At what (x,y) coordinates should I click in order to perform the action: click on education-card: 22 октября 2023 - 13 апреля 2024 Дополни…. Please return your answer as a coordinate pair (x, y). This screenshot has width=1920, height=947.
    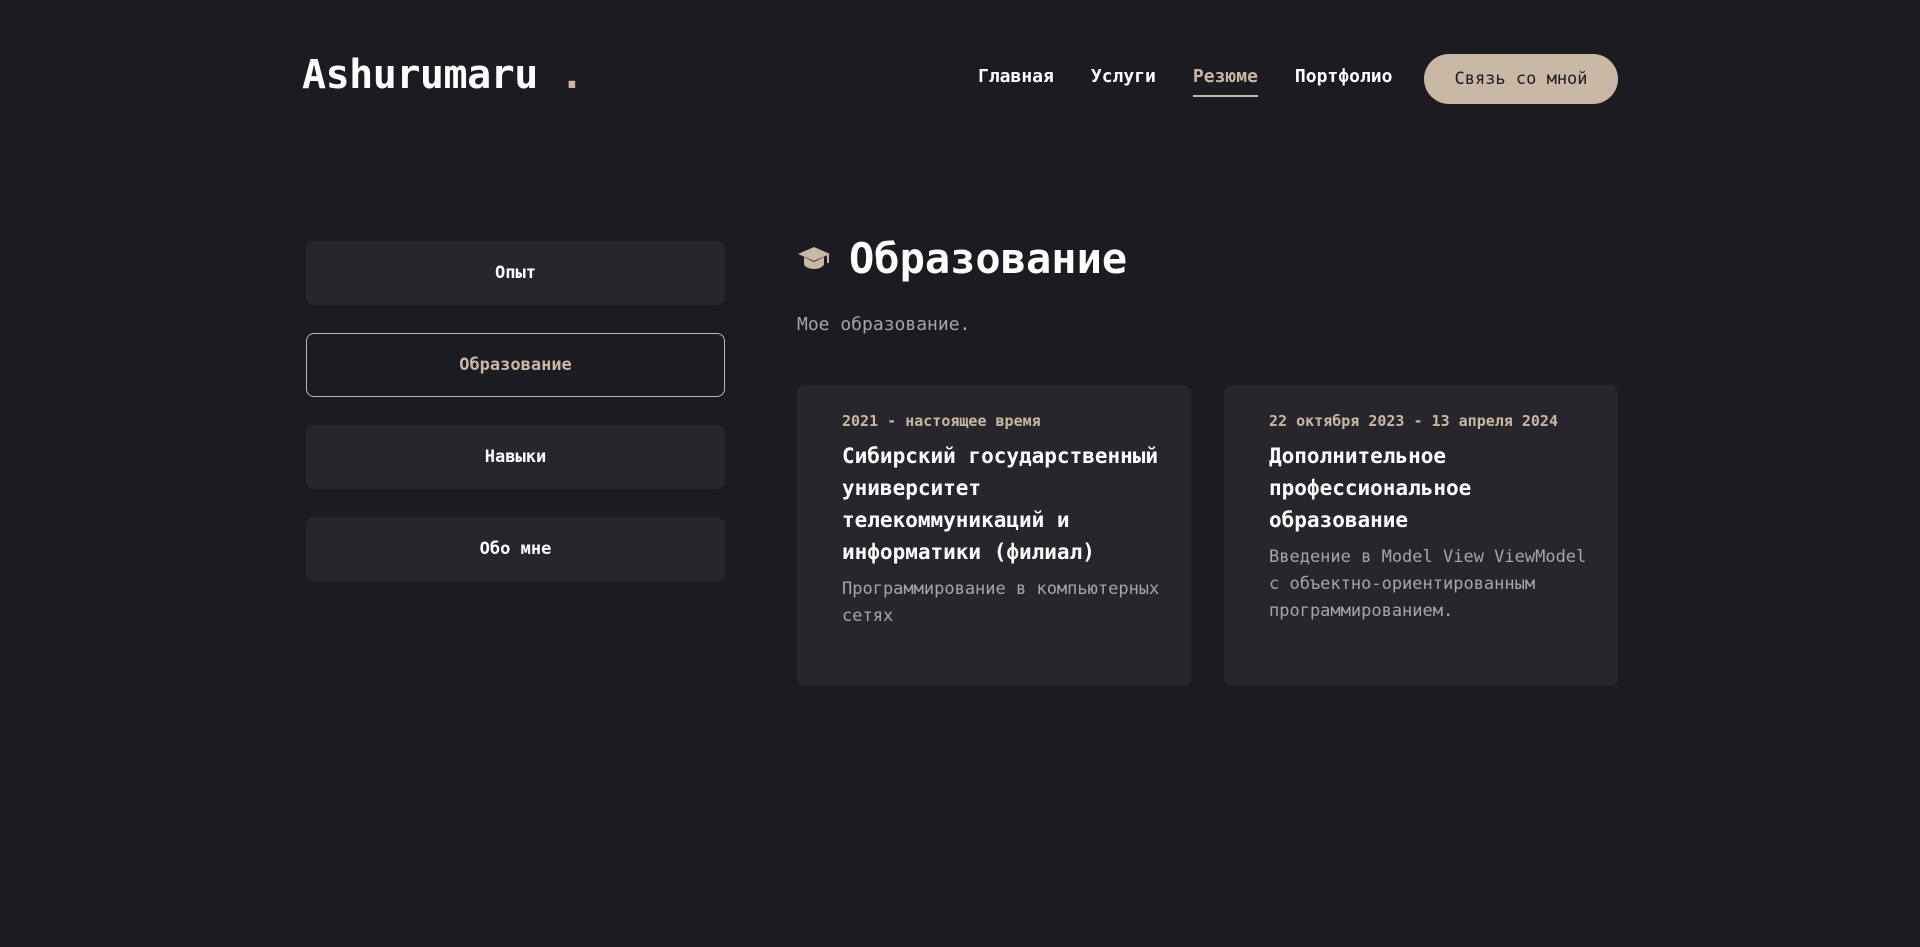
    Looking at the image, I should click on (1421, 535).